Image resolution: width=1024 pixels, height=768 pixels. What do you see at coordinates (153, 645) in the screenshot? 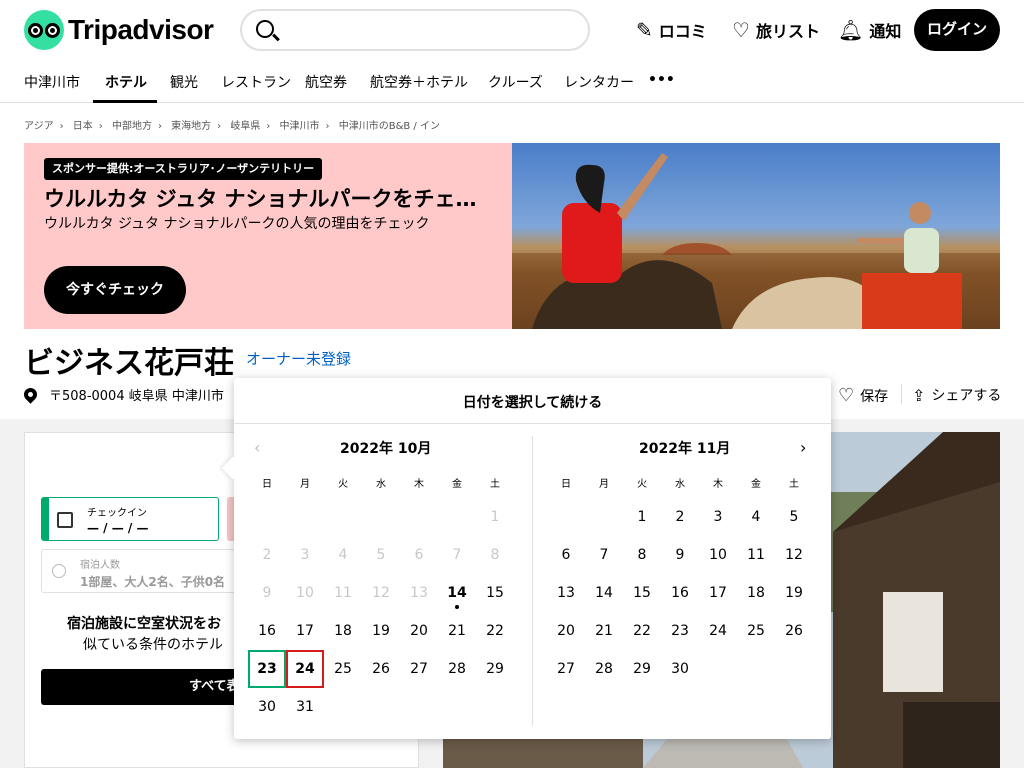
I see `availability-text-2: 似ている条件のホテル` at bounding box center [153, 645].